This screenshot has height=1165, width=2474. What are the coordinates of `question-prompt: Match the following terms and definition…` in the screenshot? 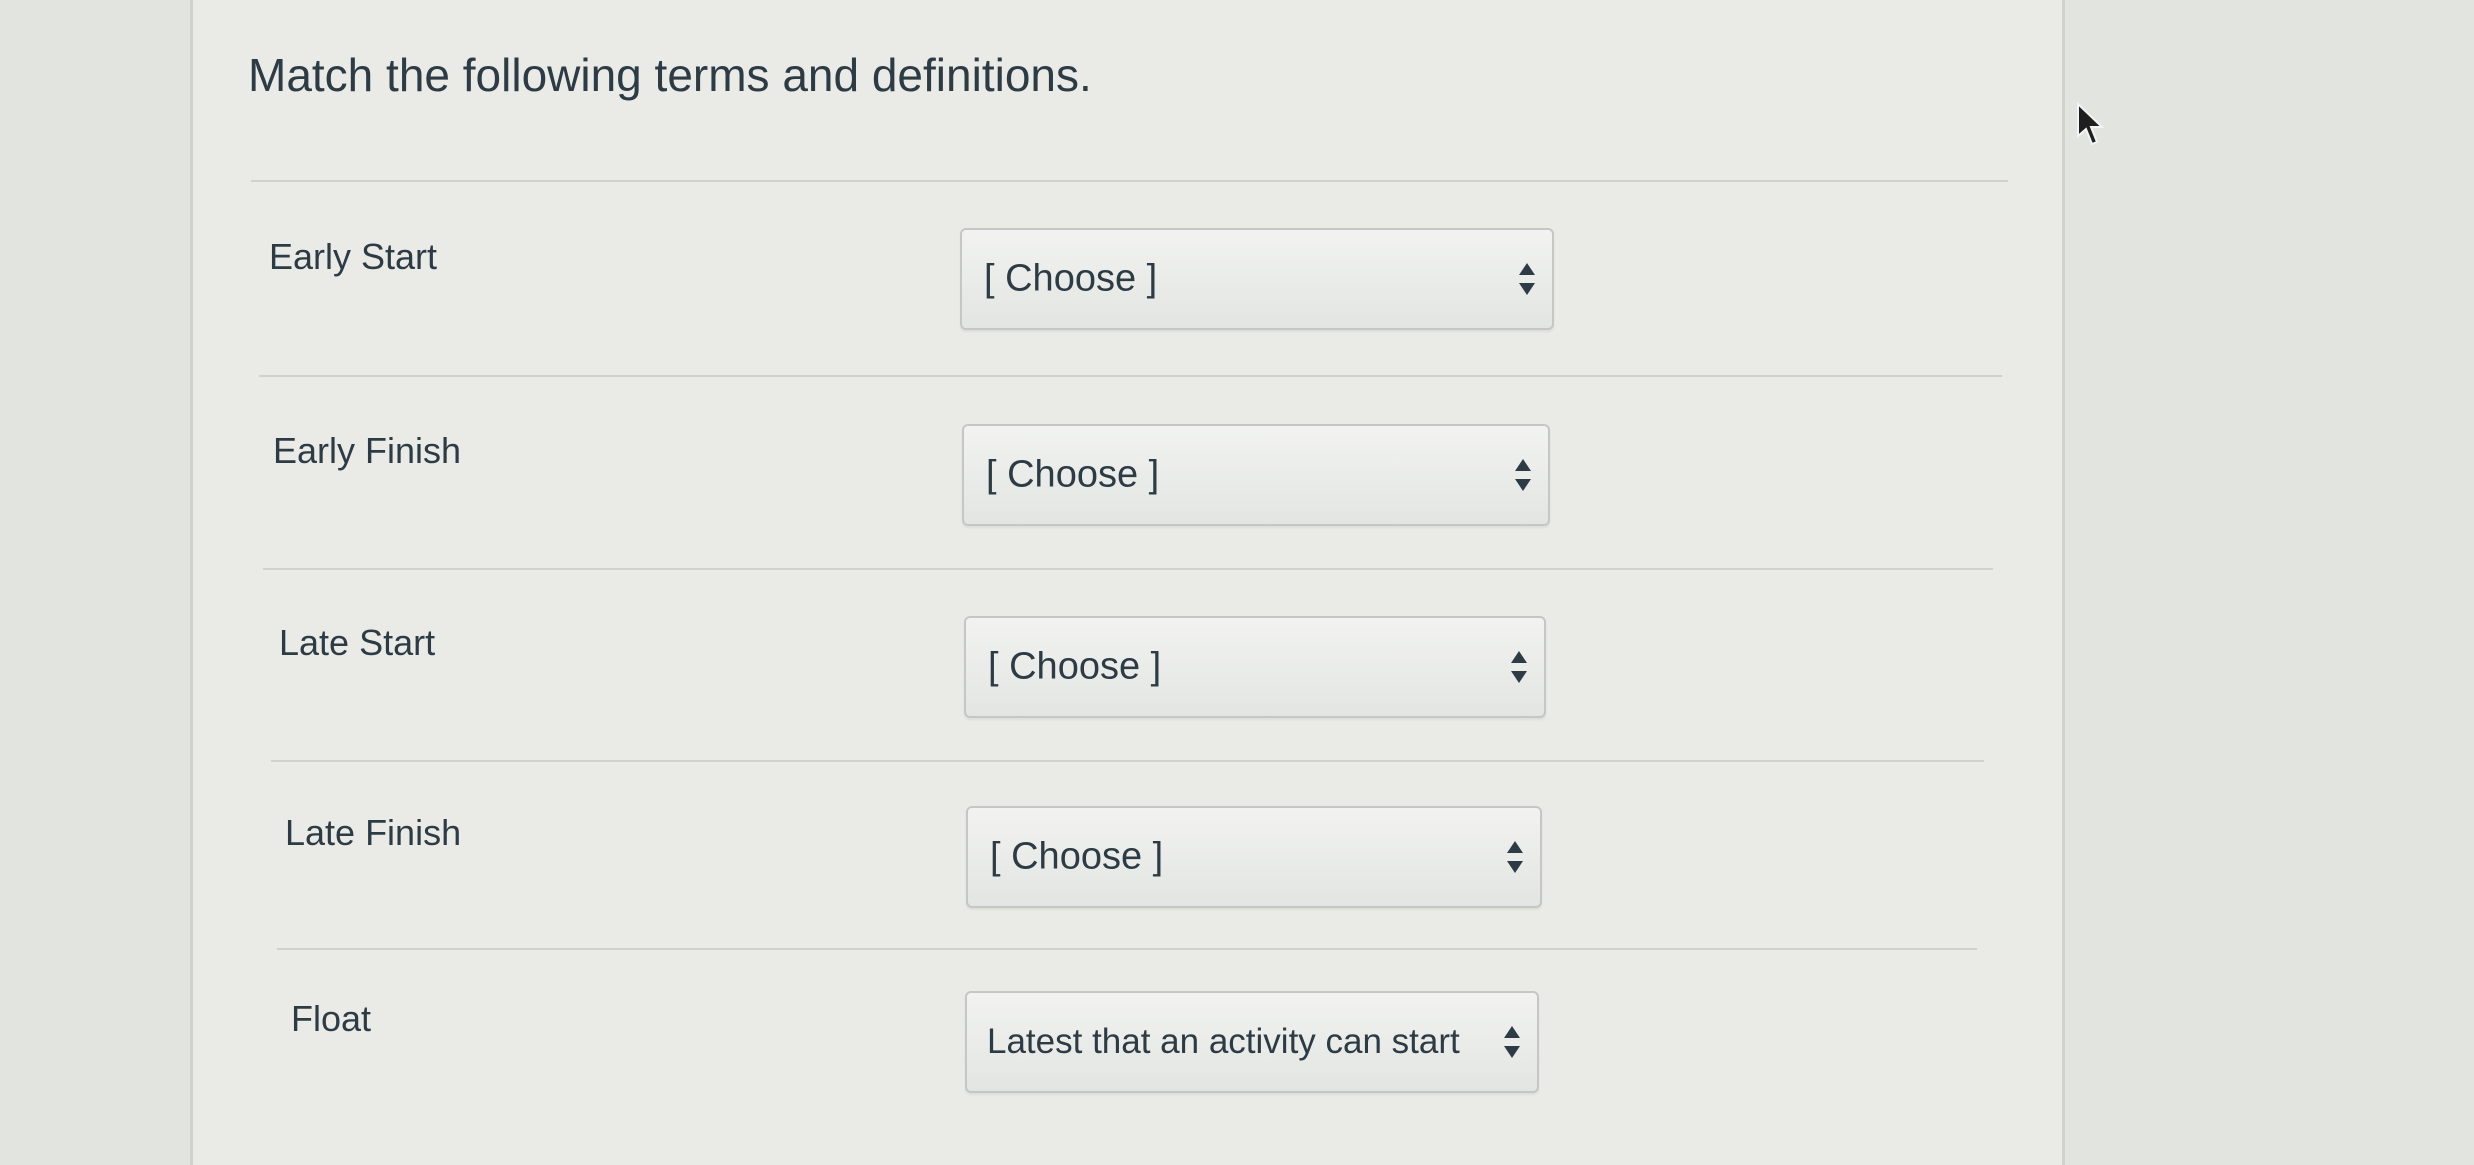 It's located at (670, 75).